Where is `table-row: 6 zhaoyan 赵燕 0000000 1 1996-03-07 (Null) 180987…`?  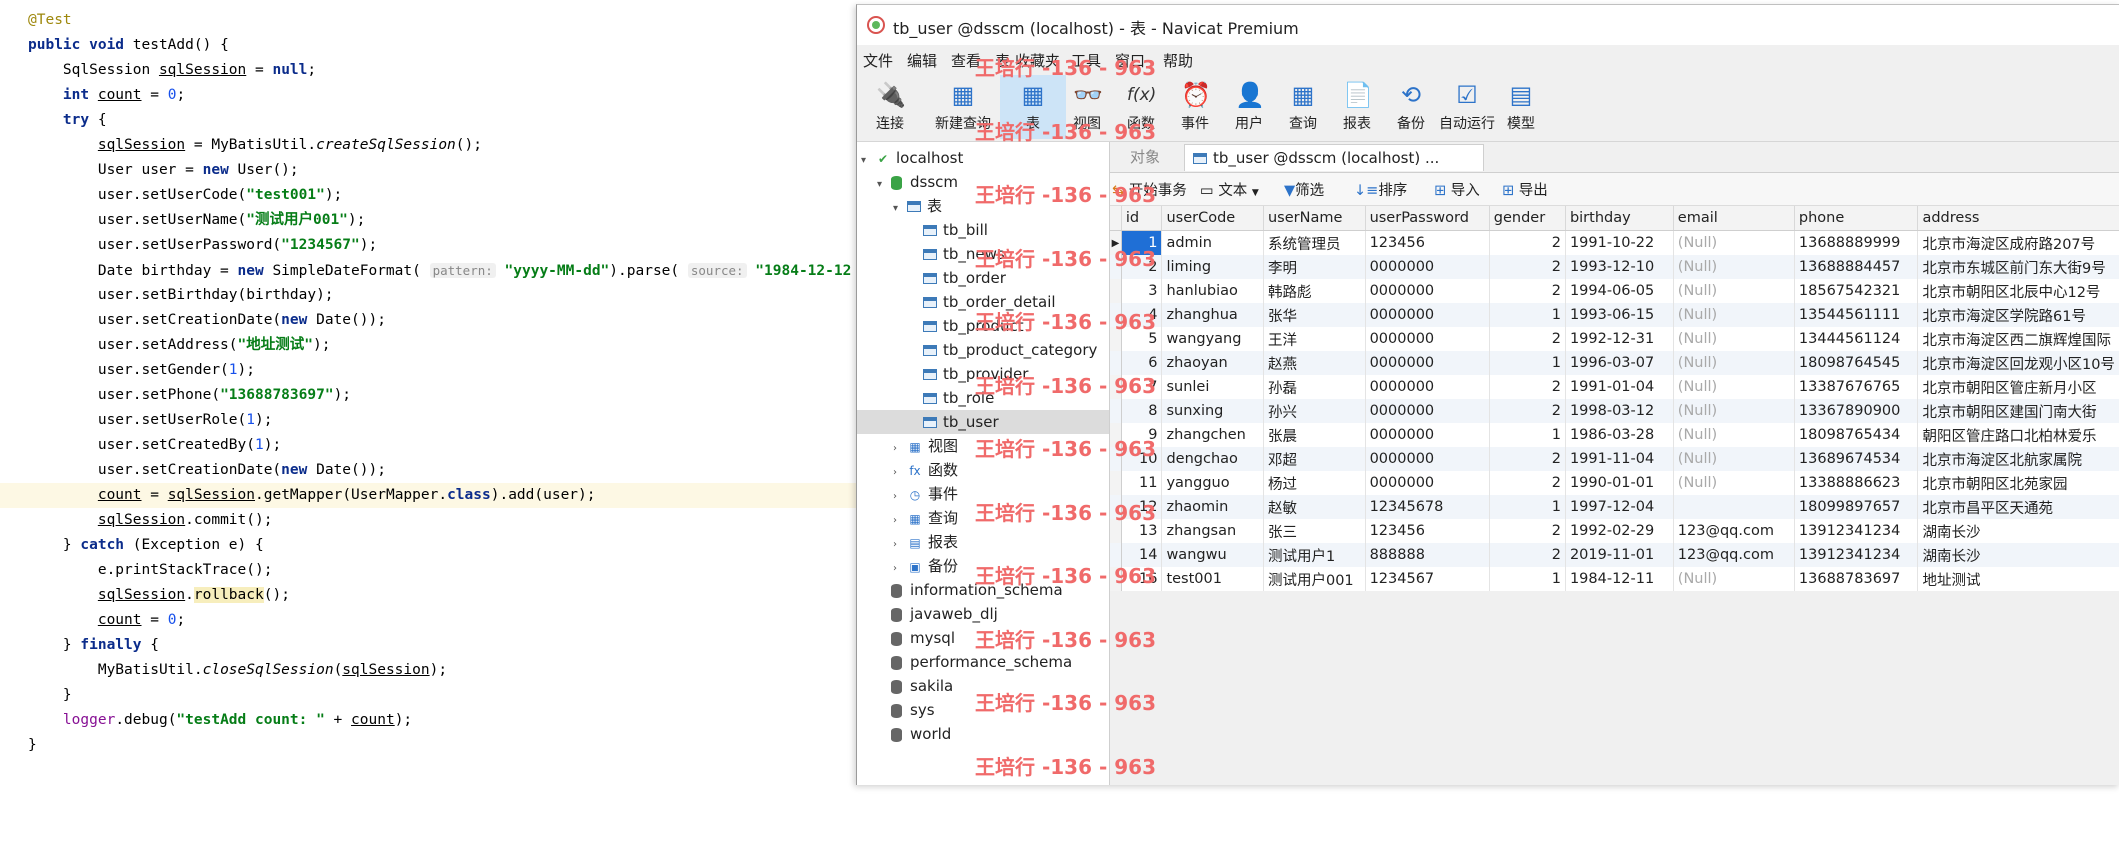
table-row: 6 zhaoyan 赵燕 0000000 1 1996-03-07 (Null) 180987… is located at coordinates (1614, 363).